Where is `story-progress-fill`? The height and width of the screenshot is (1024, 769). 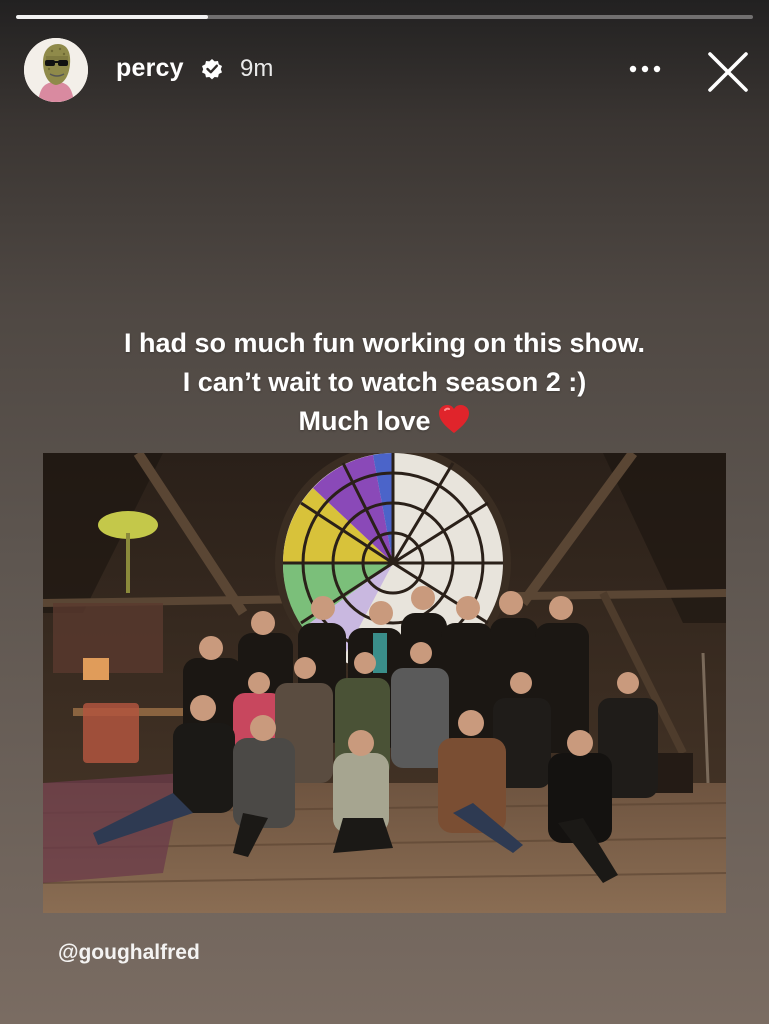
story-progress-fill is located at coordinates (112, 17).